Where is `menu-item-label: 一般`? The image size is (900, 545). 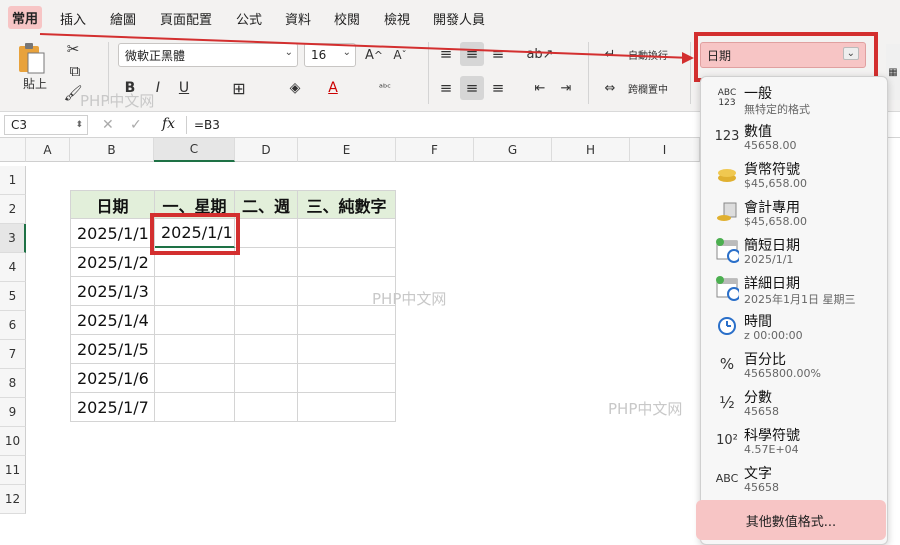 menu-item-label: 一般 is located at coordinates (758, 94).